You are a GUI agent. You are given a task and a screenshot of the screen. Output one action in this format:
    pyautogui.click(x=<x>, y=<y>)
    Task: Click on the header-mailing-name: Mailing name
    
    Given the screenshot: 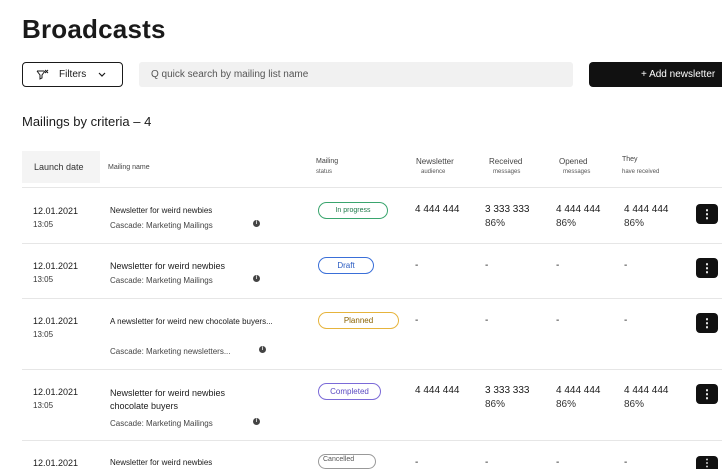 What is the action you would take?
    pyautogui.click(x=129, y=168)
    